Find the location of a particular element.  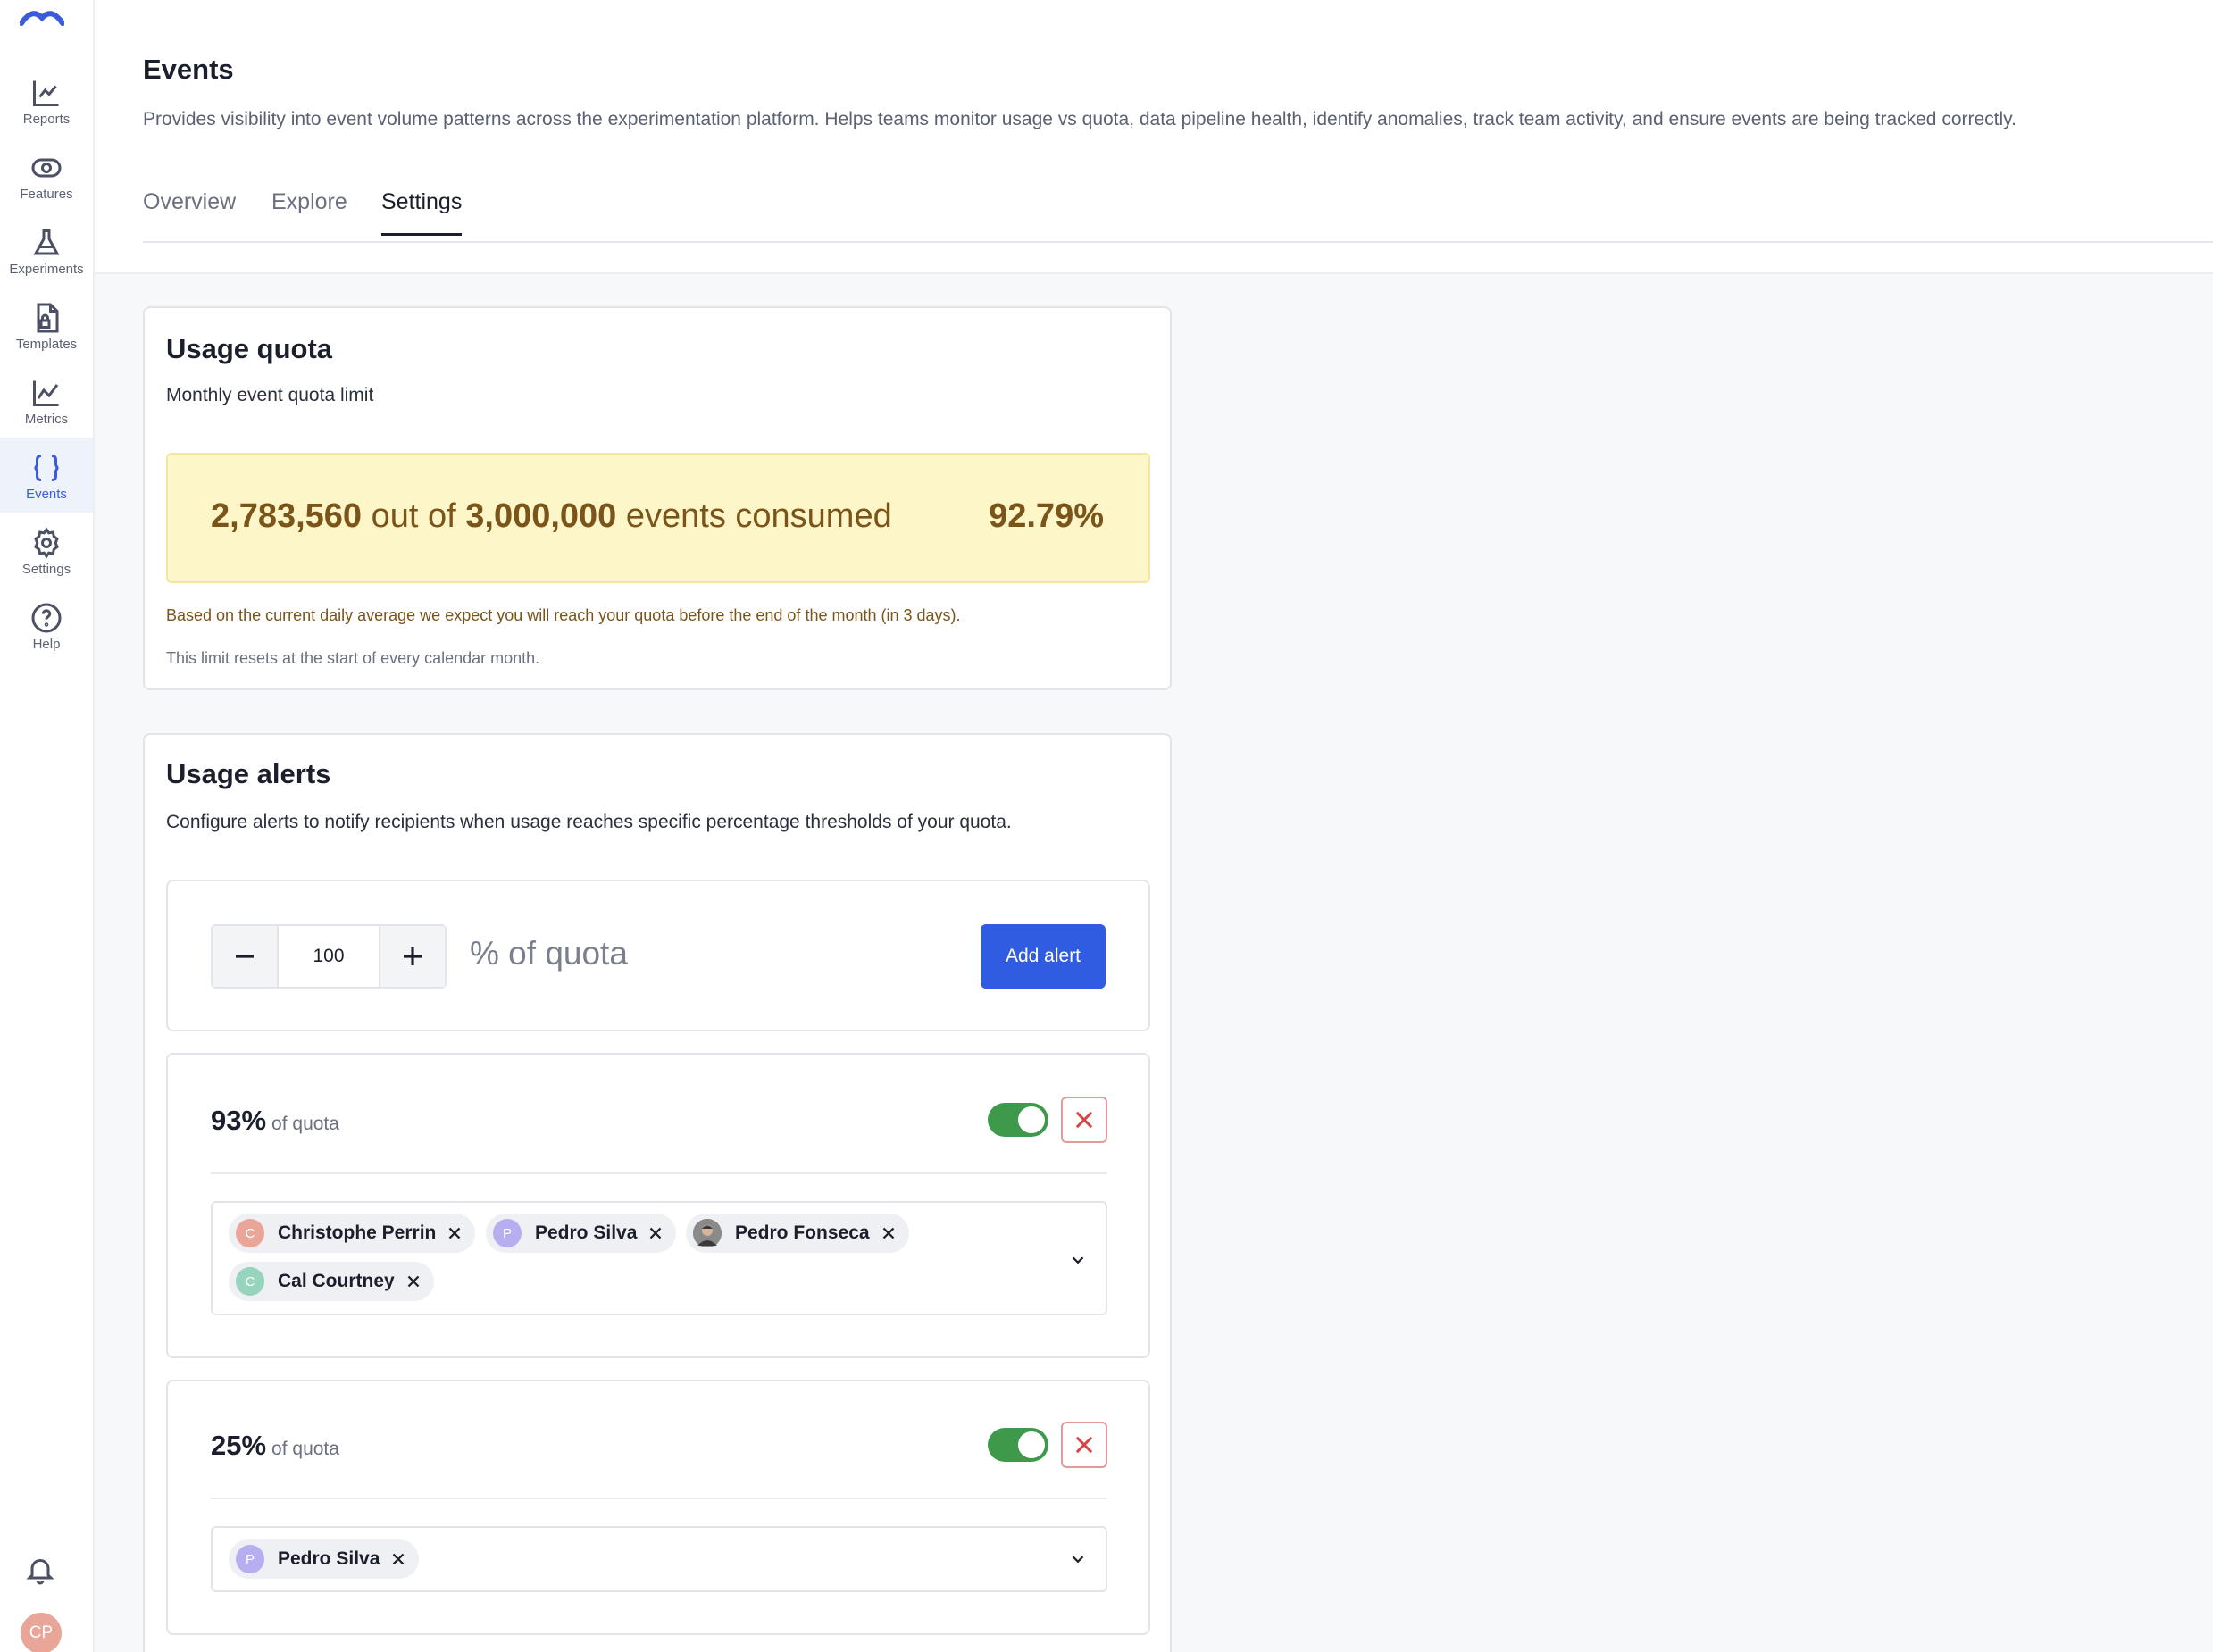

sidebar-item-metrics: Metrics is located at coordinates (47, 400).